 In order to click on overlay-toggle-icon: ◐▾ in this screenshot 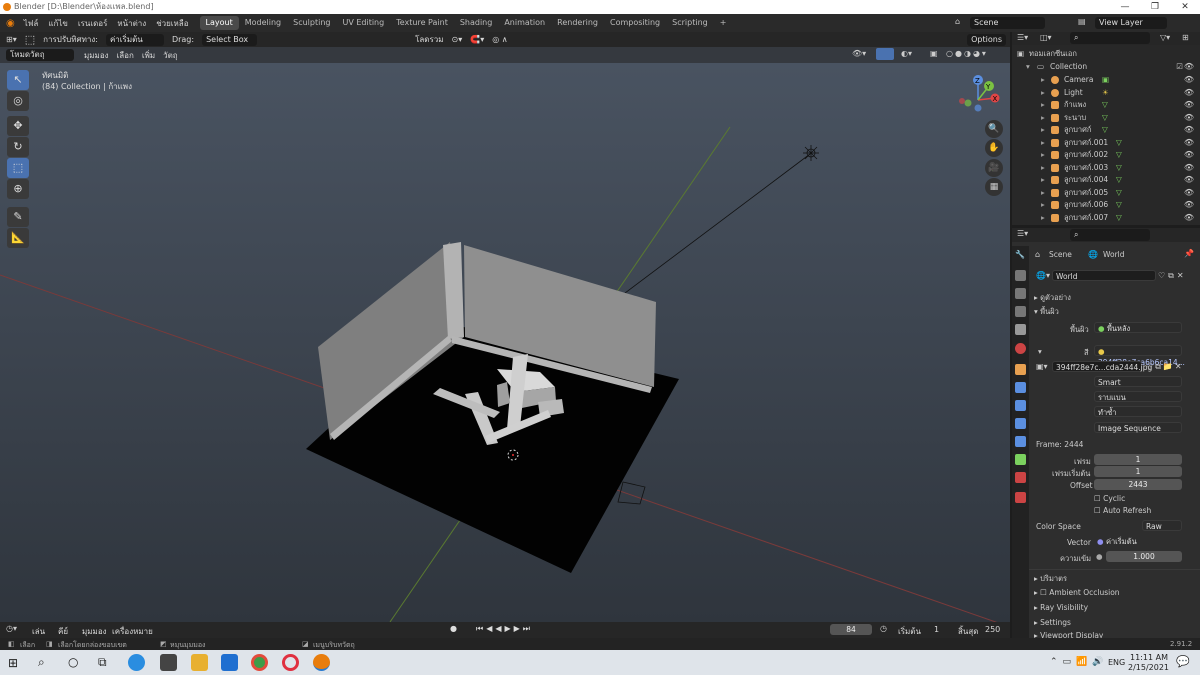, I will do `click(906, 53)`.